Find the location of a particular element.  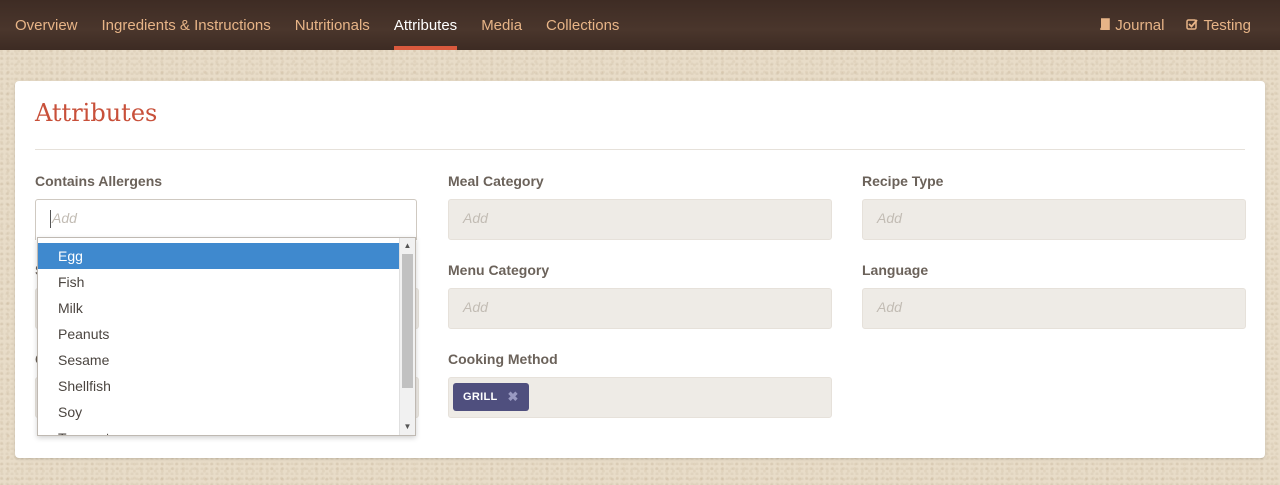

dropdown-option-fish: Fish is located at coordinates (218, 282).